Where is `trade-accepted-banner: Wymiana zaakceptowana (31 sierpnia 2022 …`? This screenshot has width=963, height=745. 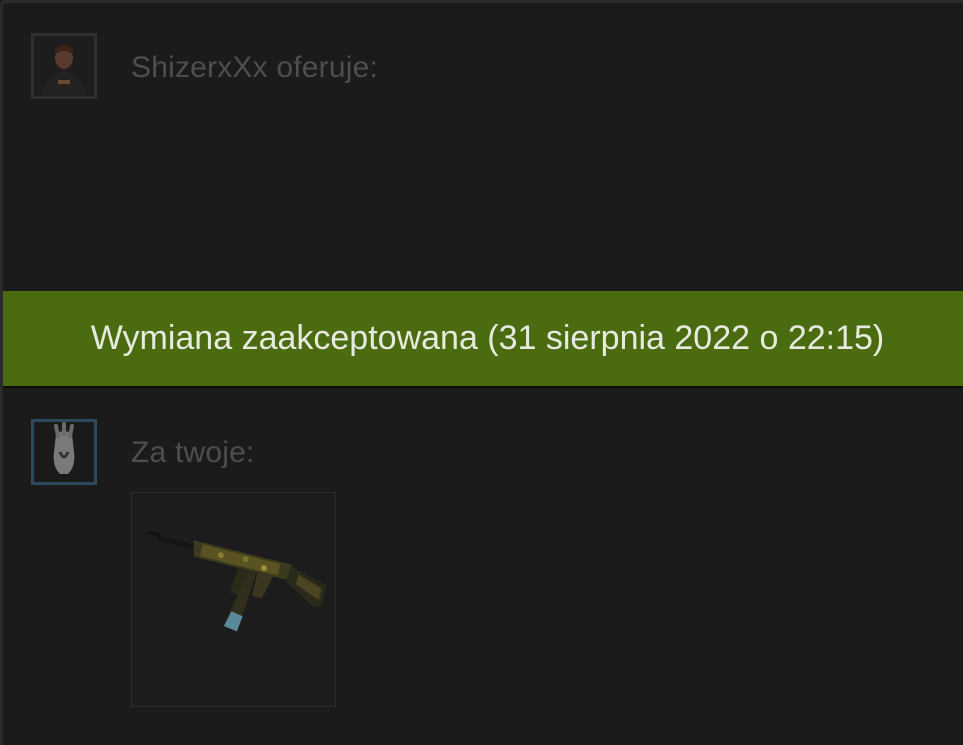 trade-accepted-banner: Wymiana zaakceptowana (31 sierpnia 2022 … is located at coordinates (483, 338).